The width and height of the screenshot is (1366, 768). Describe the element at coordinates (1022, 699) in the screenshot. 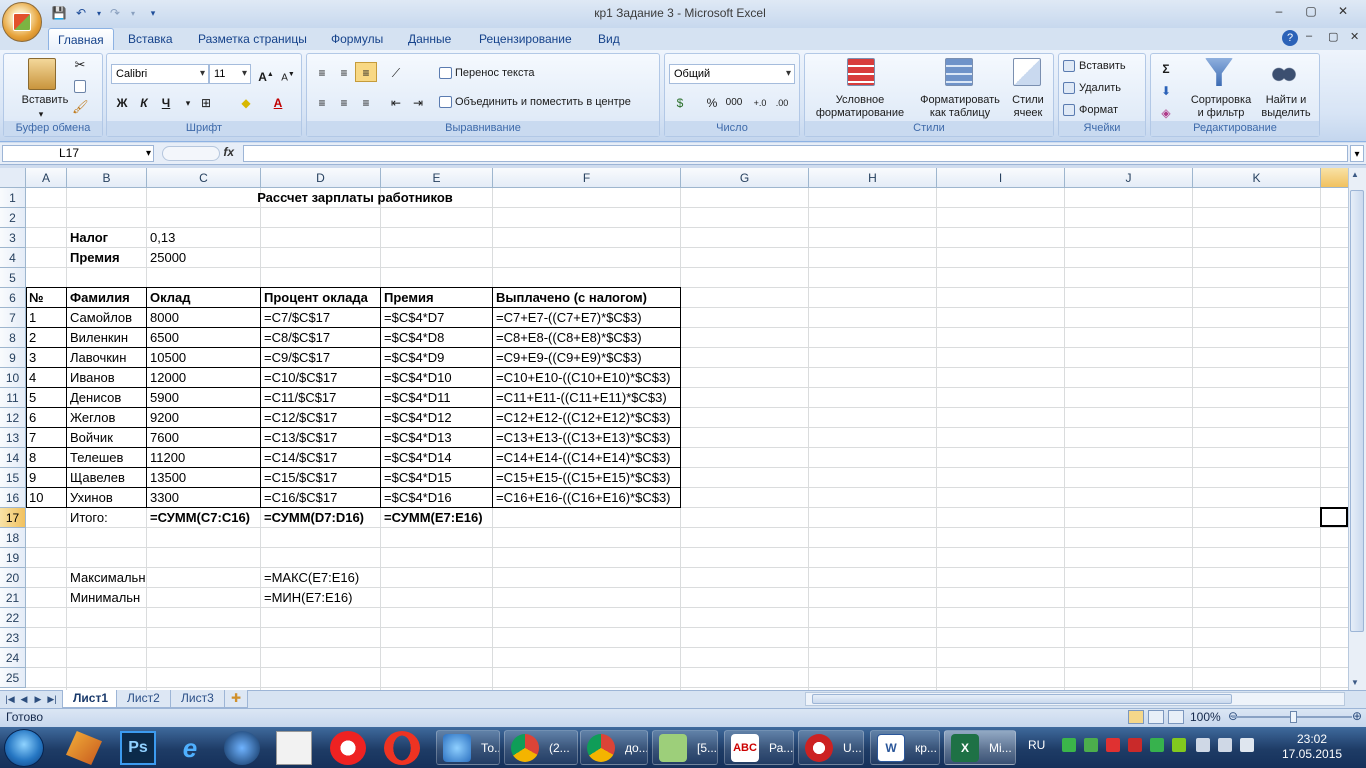

I see `horizontal-scroll-thumb` at that location.